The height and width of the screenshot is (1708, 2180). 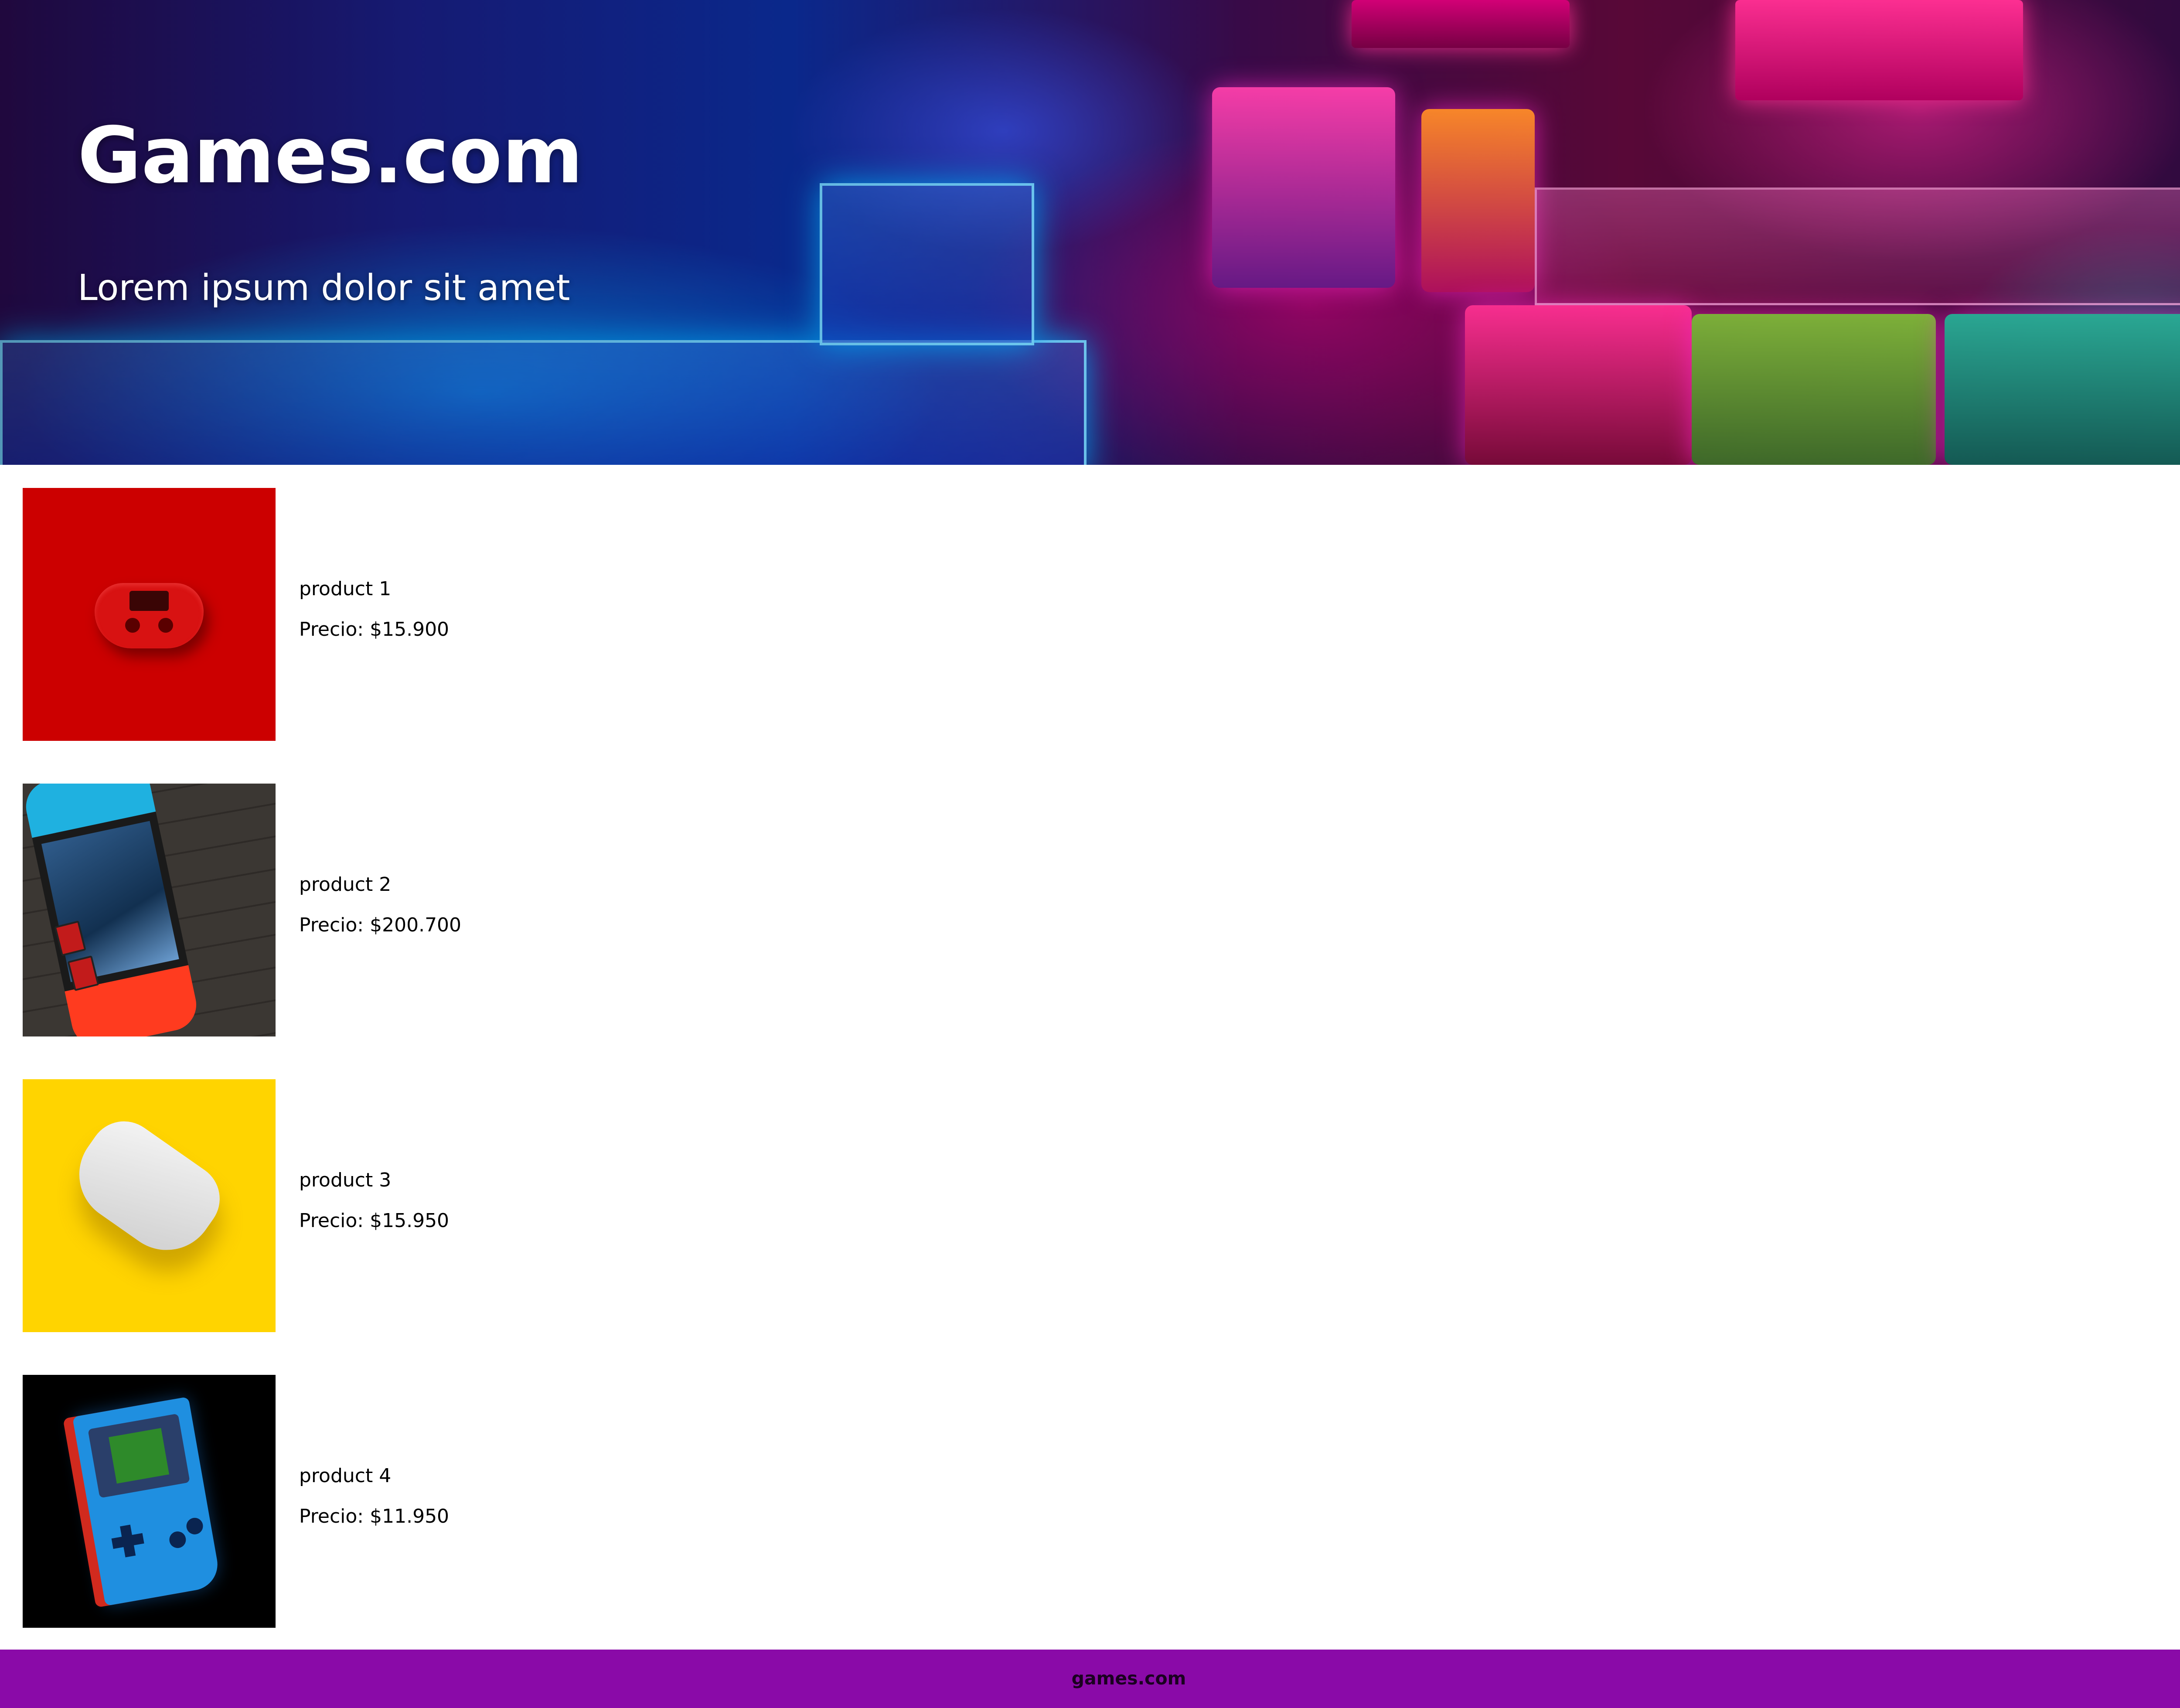 What do you see at coordinates (459, 614) in the screenshot?
I see `product-card: product 1 Precio: $15.900` at bounding box center [459, 614].